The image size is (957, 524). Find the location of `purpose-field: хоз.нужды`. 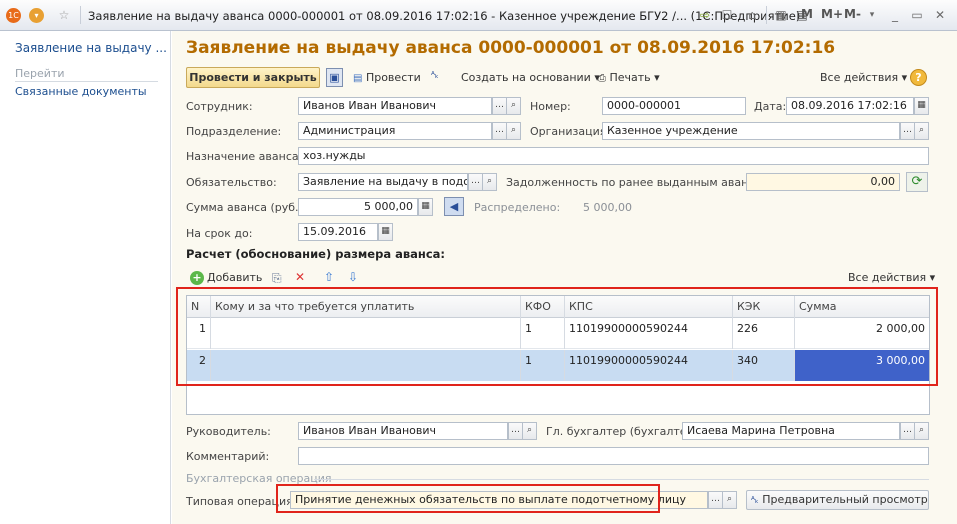

purpose-field: хоз.нужды is located at coordinates (613, 156).